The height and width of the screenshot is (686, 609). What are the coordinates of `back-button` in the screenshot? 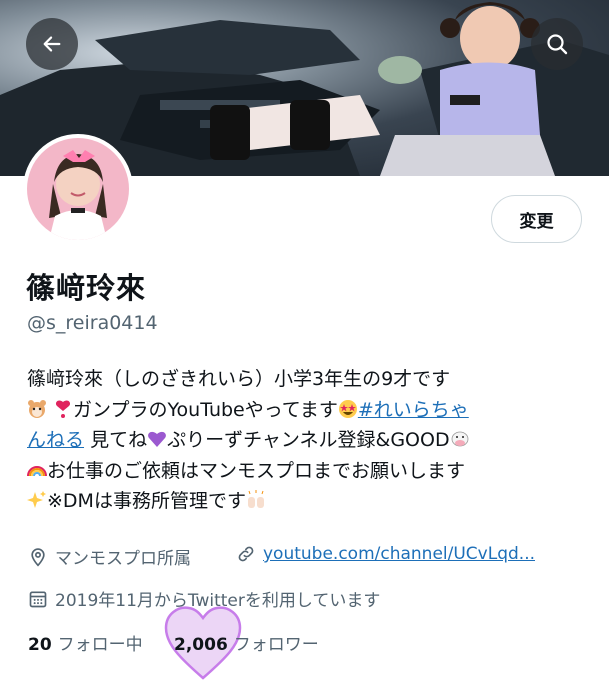 It's located at (52, 44).